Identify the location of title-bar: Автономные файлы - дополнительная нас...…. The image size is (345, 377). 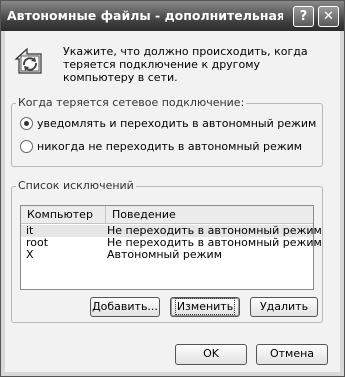
(172, 16).